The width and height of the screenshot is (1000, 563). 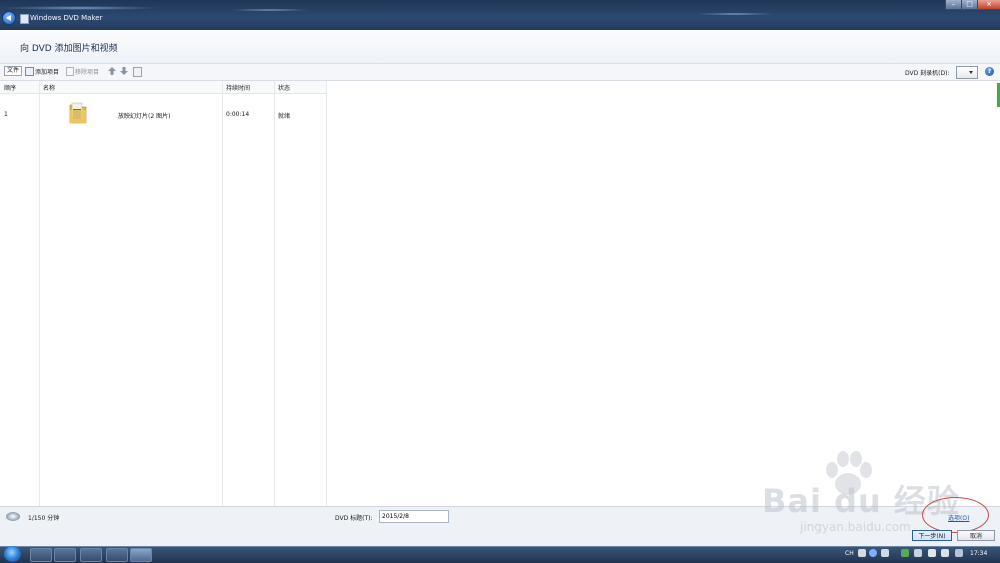 What do you see at coordinates (958, 517) in the screenshot?
I see `options-link: 选项(O)` at bounding box center [958, 517].